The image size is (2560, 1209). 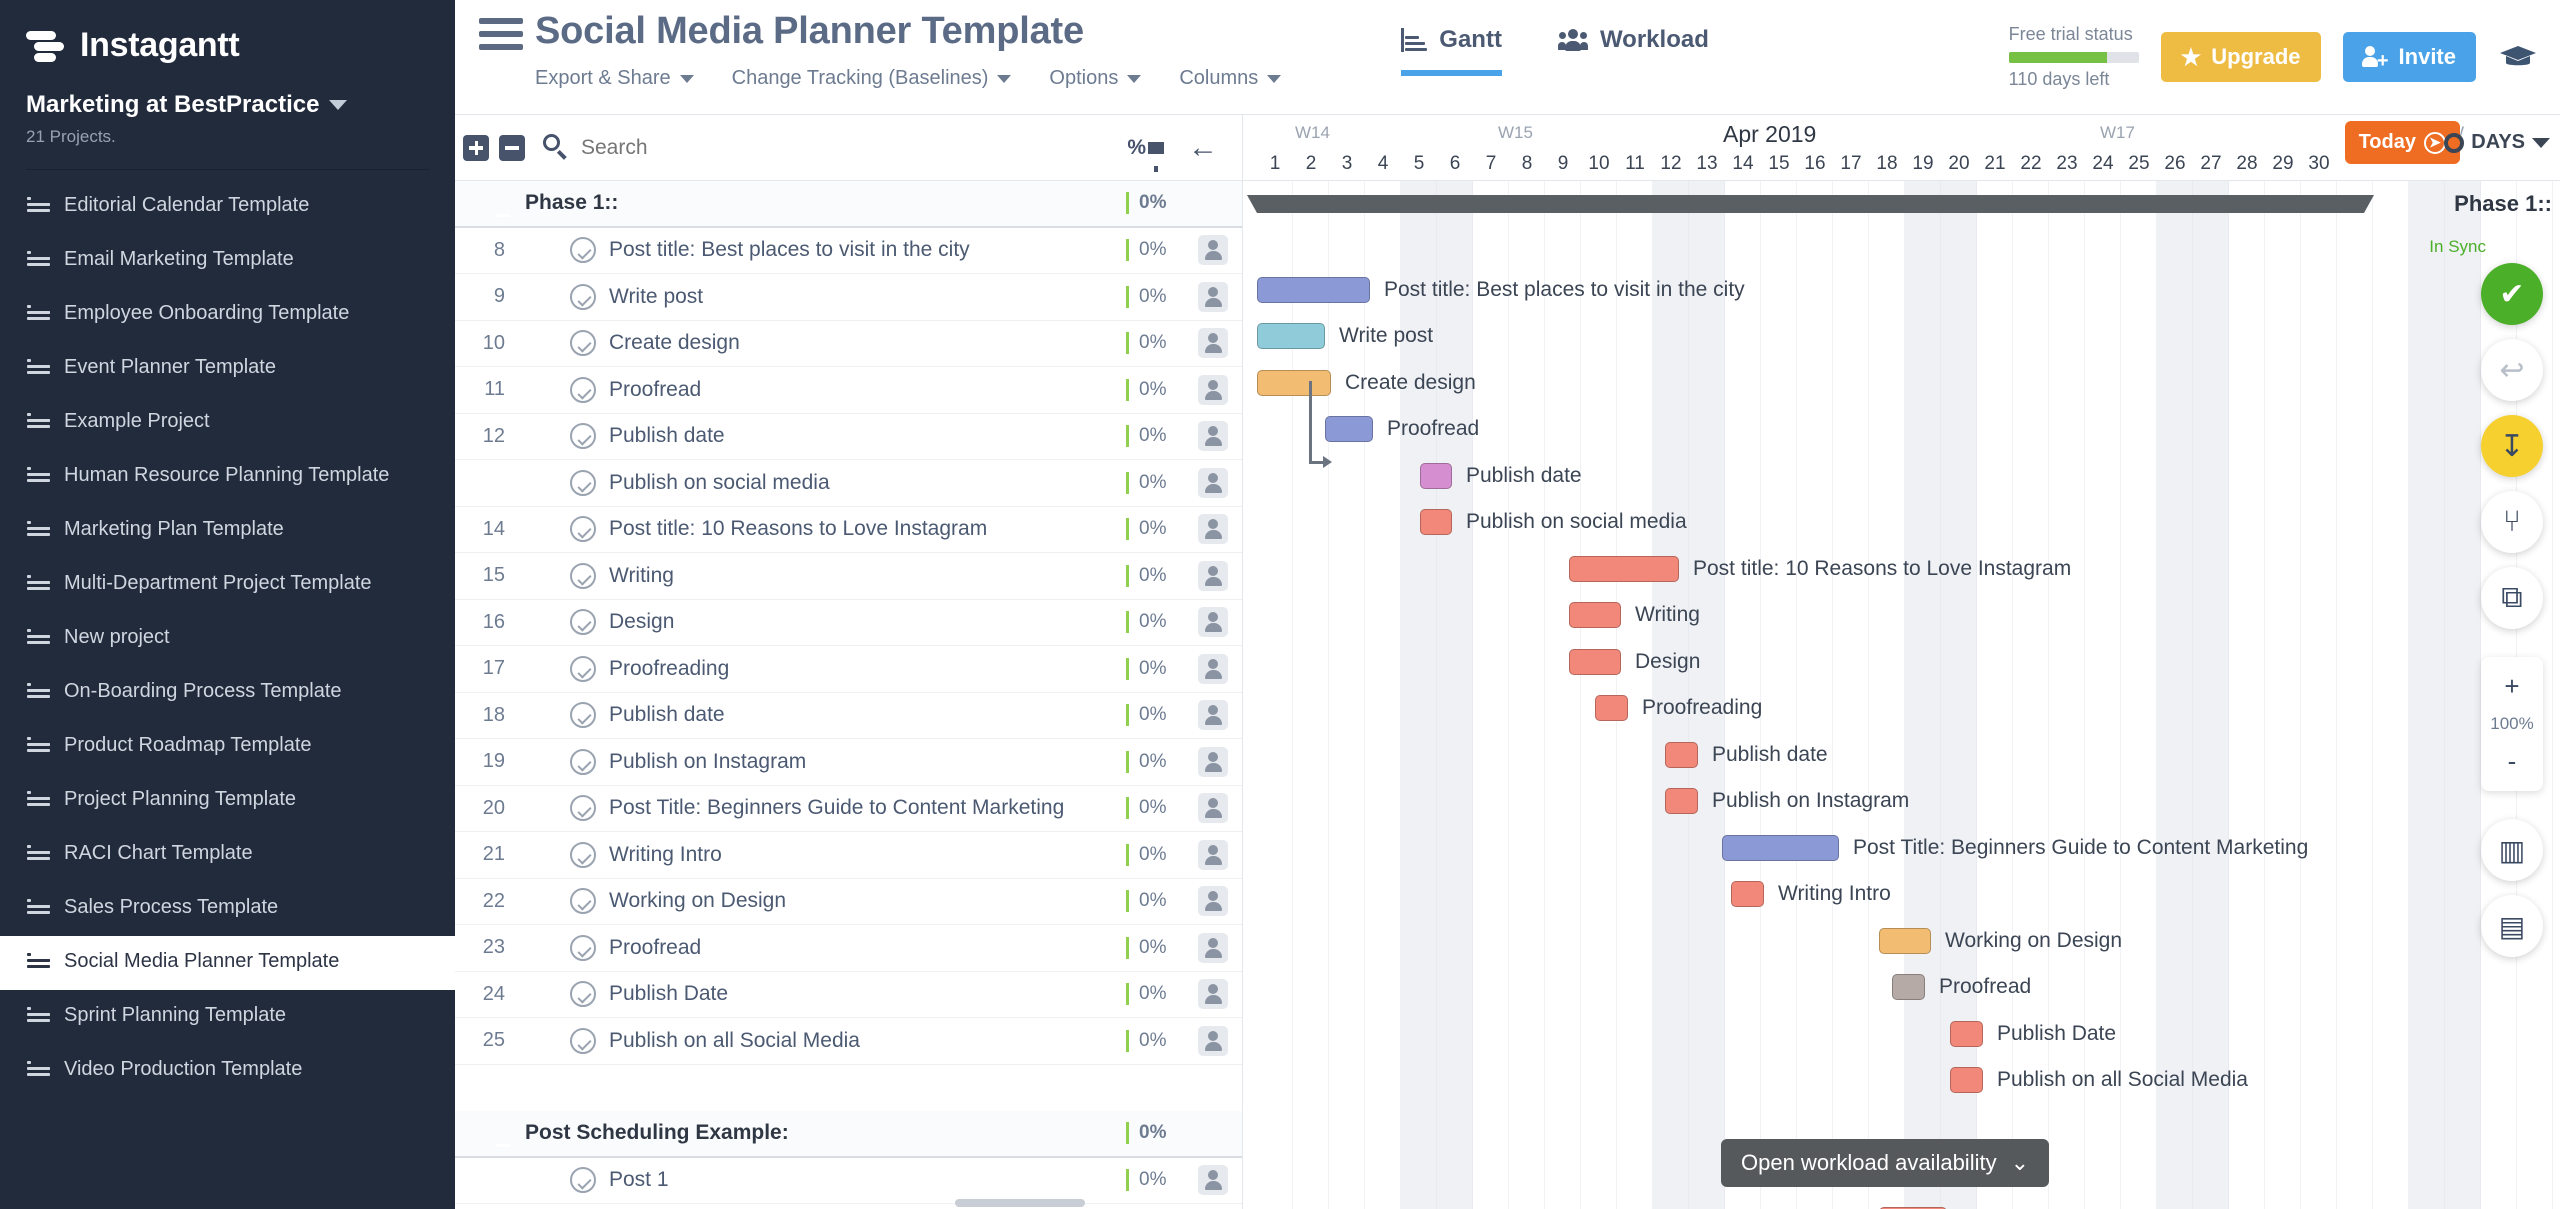 What do you see at coordinates (848, 762) in the screenshot?
I see `table-row: 19 Publish on Instagram 0%` at bounding box center [848, 762].